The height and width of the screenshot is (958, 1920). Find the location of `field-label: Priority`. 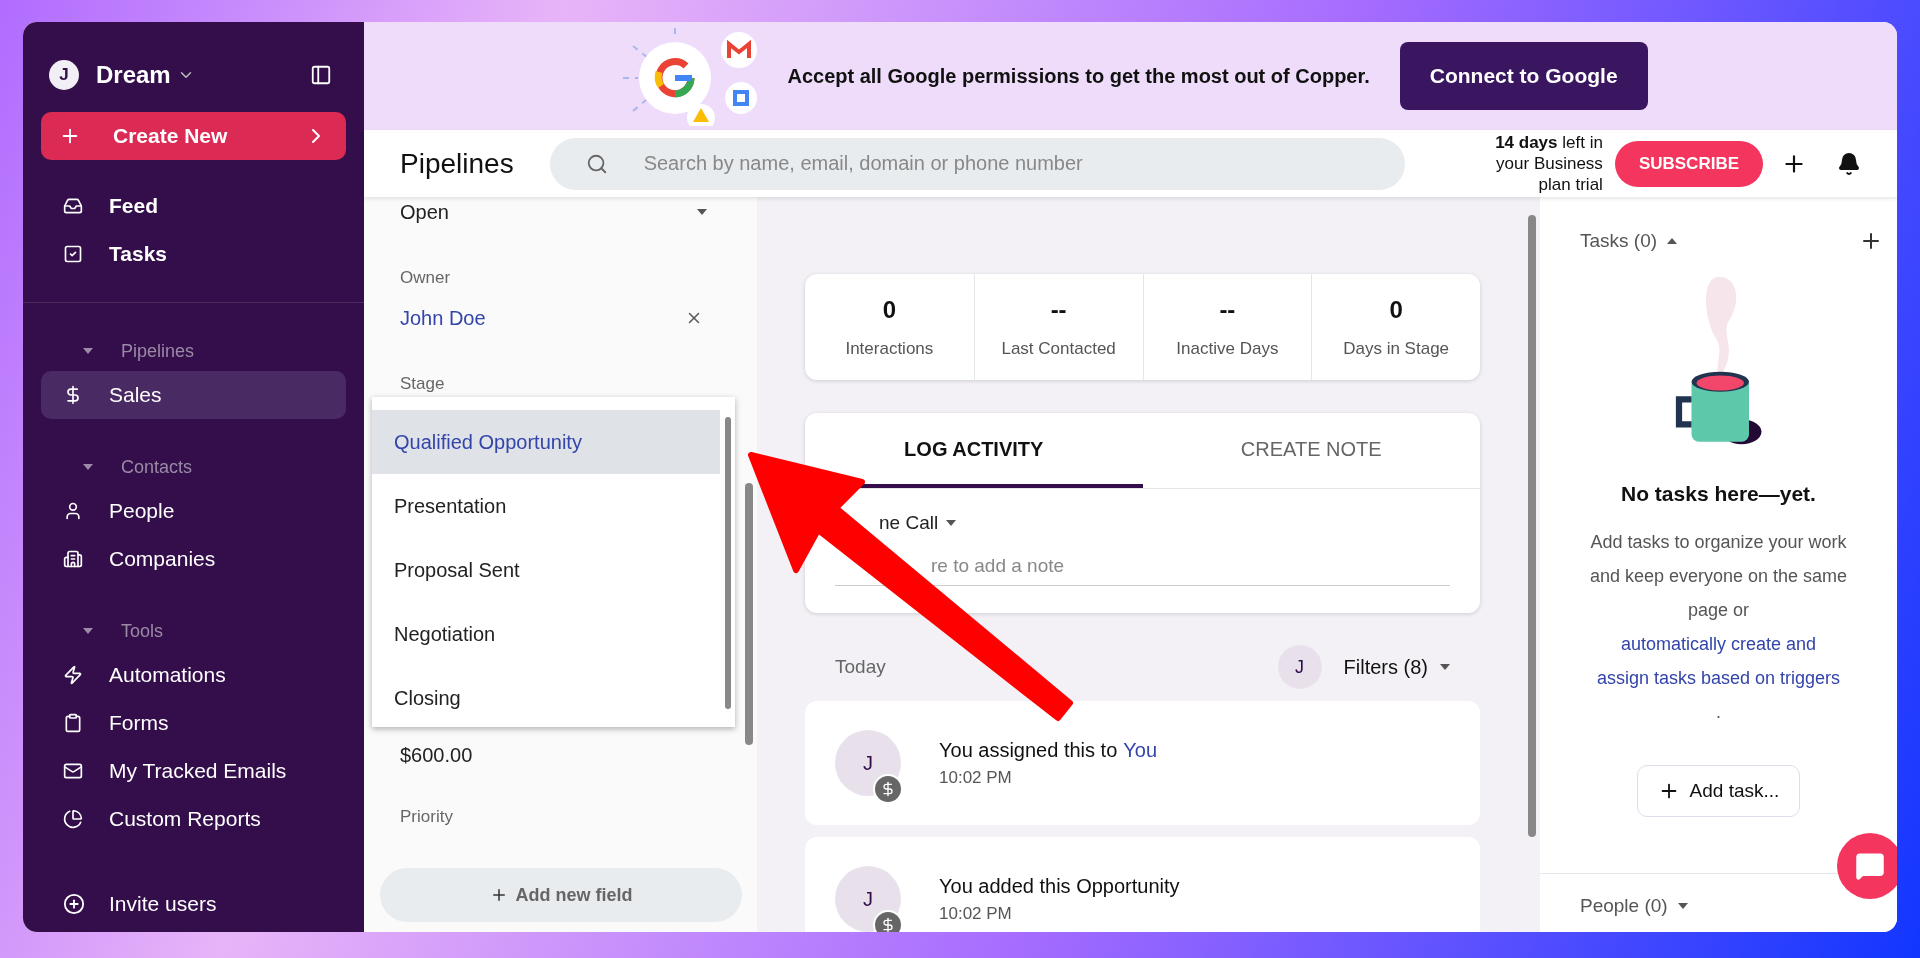

field-label: Priority is located at coordinates (427, 817).